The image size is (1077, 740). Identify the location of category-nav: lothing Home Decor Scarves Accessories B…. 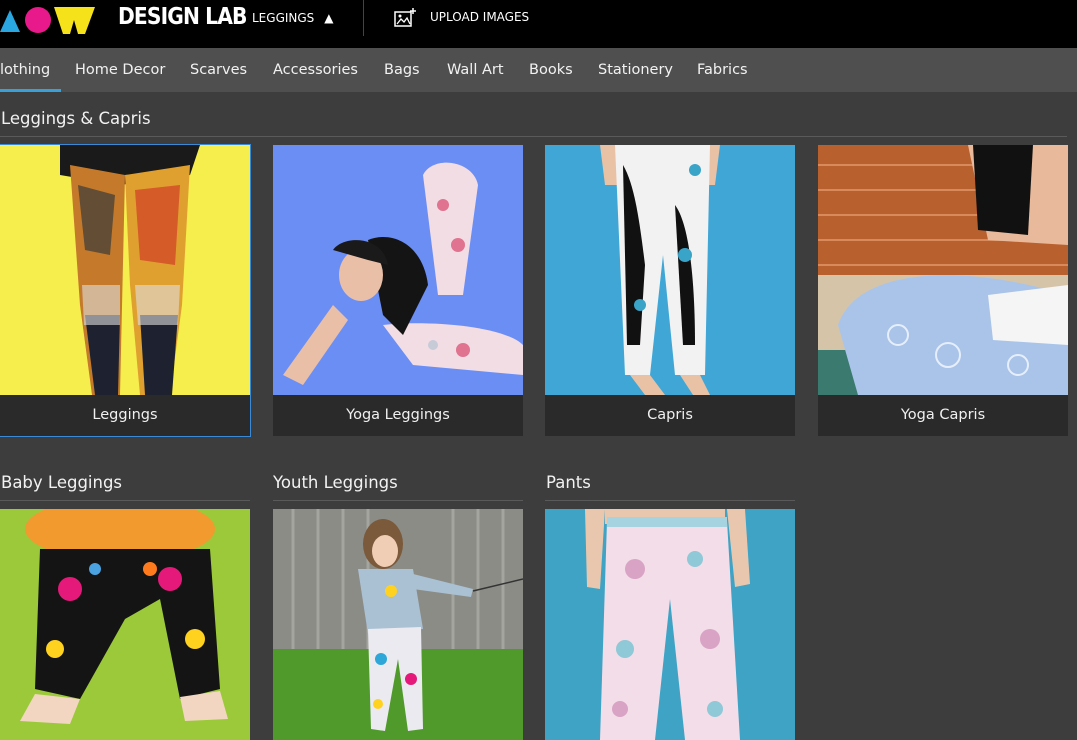
(538, 70).